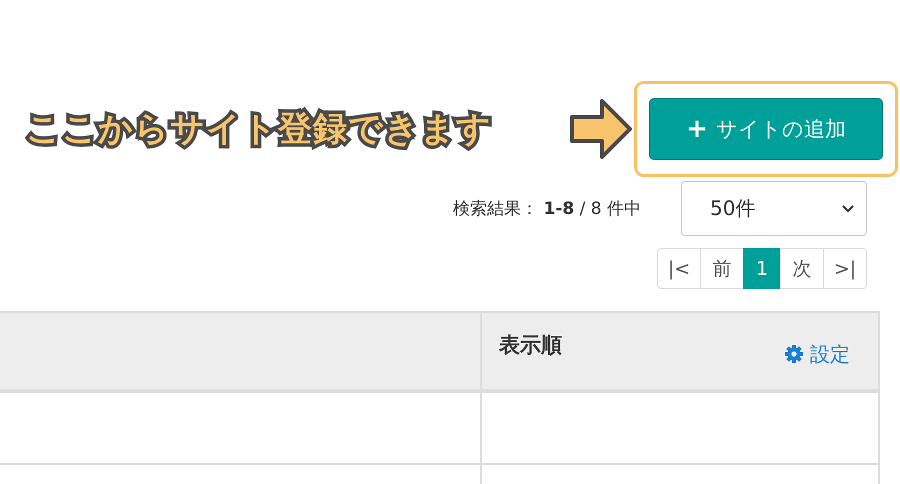 The height and width of the screenshot is (484, 900). Describe the element at coordinates (679, 268) in the screenshot. I see `page-button: |<` at that location.